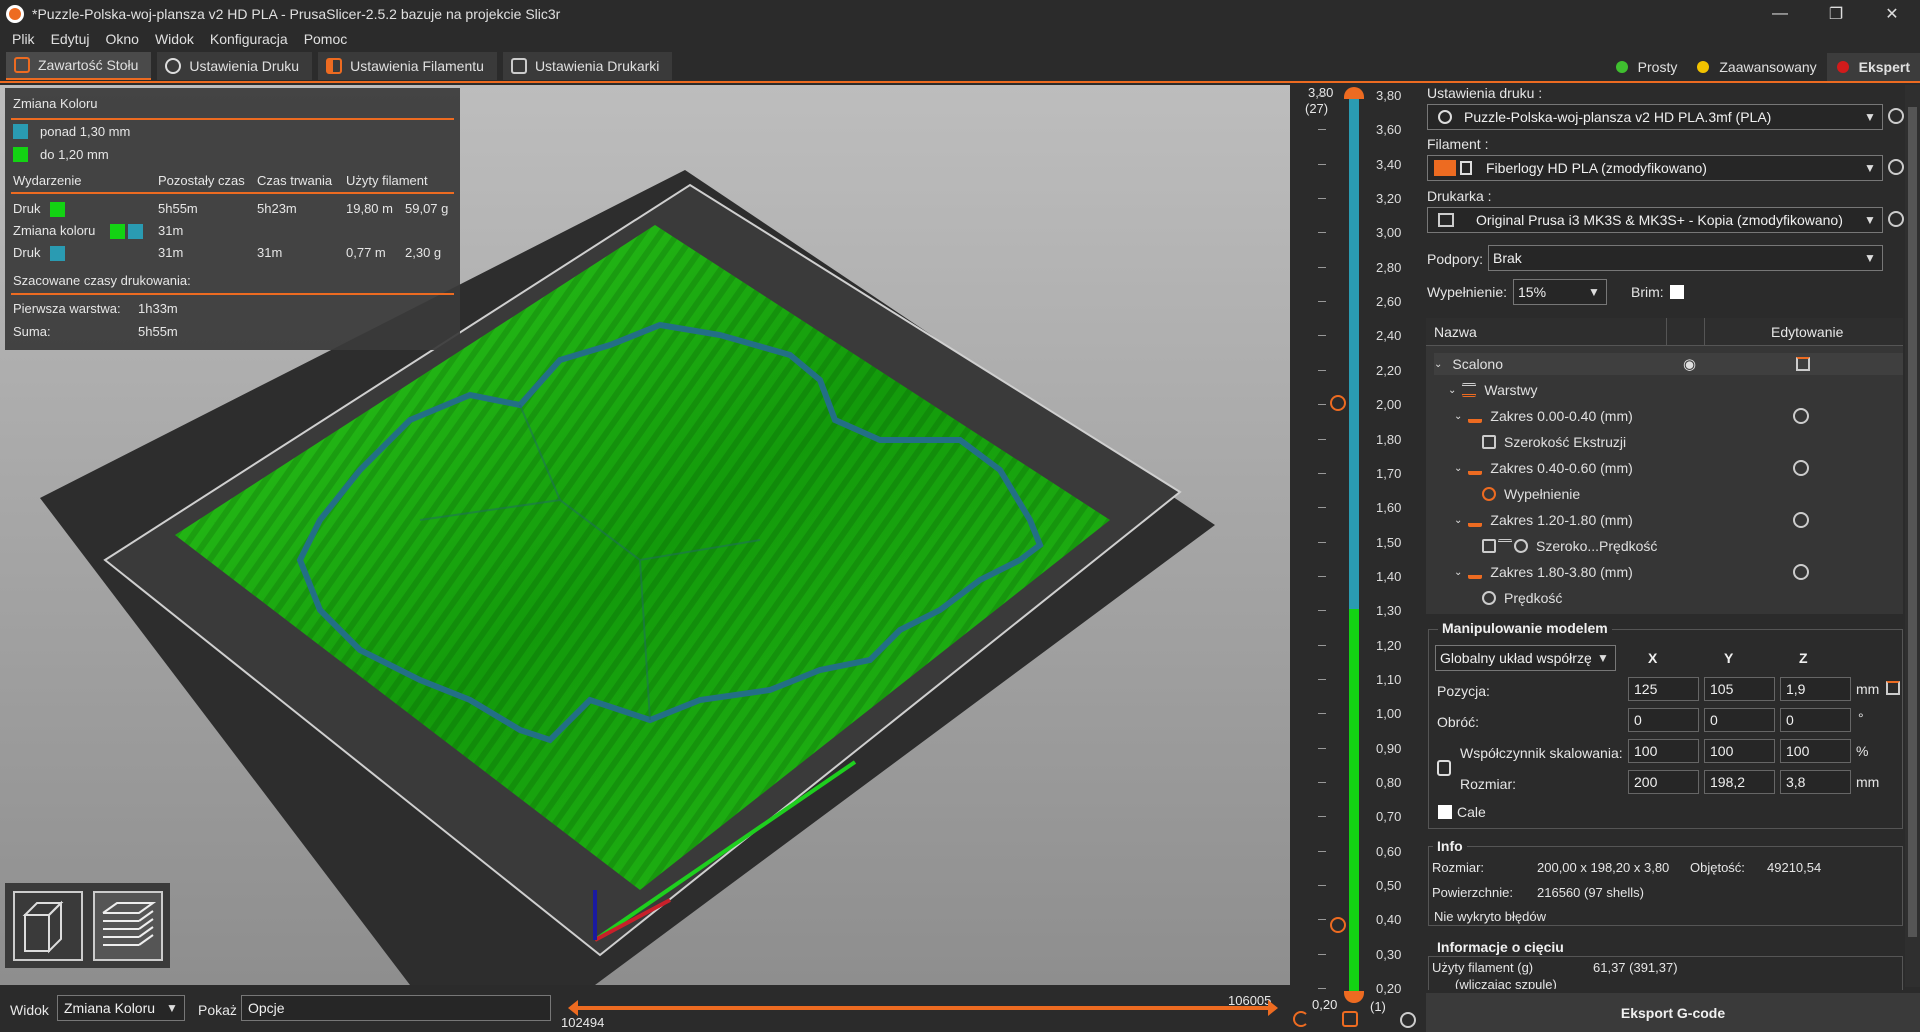 This screenshot has width=1920, height=1032. Describe the element at coordinates (128, 926) in the screenshot. I see `preview-layers-button` at that location.